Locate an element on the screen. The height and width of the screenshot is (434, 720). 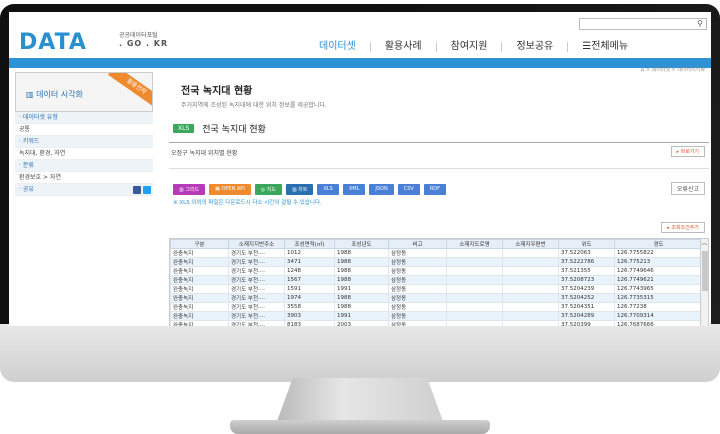
format-button: ▥ 그리드 is located at coordinates (189, 189).